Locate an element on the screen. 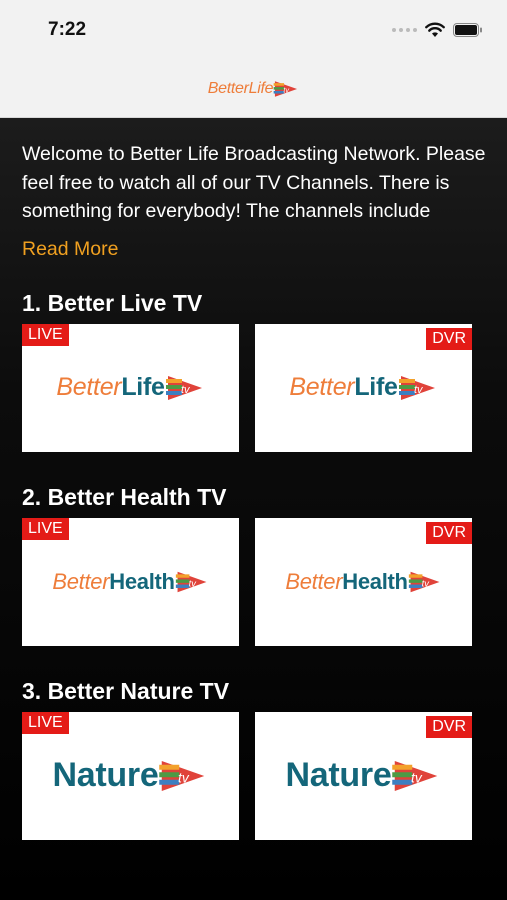 Image resolution: width=507 pixels, height=900 pixels. status-bar: 7:22 is located at coordinates (253, 30).